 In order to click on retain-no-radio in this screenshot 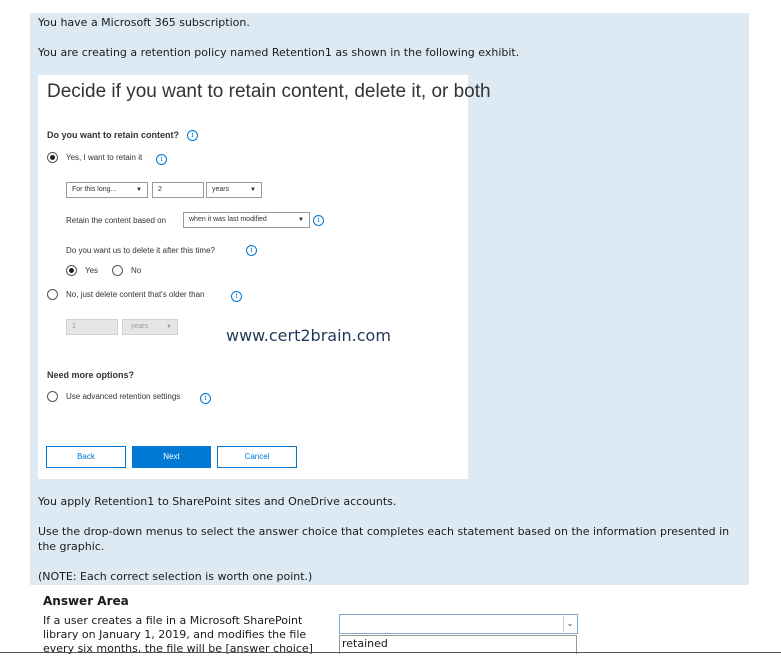, I will do `click(52, 294)`.